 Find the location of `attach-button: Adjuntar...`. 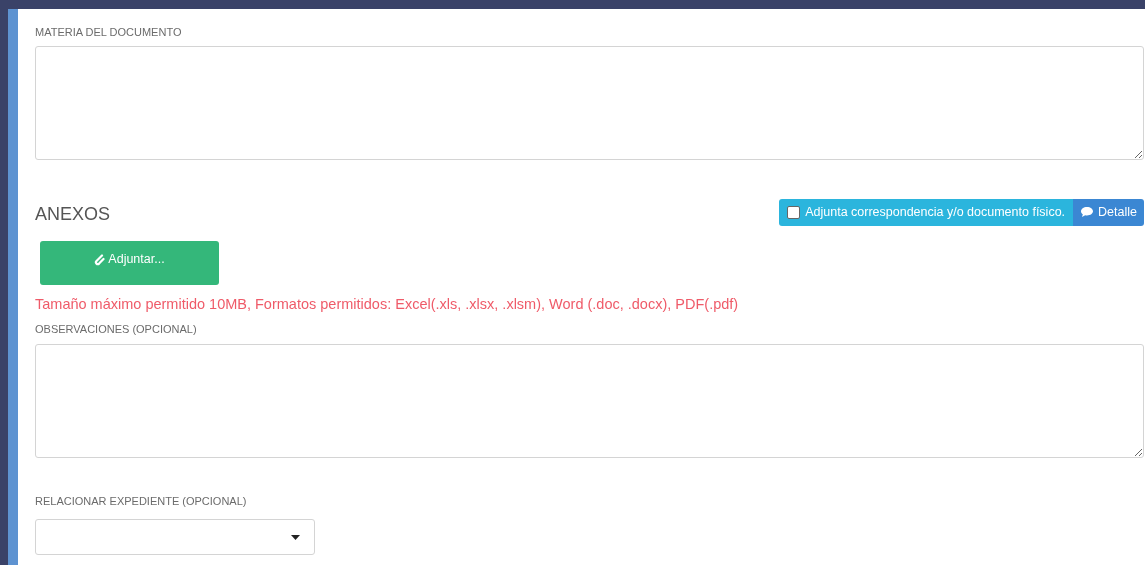

attach-button: Adjuntar... is located at coordinates (129, 262).